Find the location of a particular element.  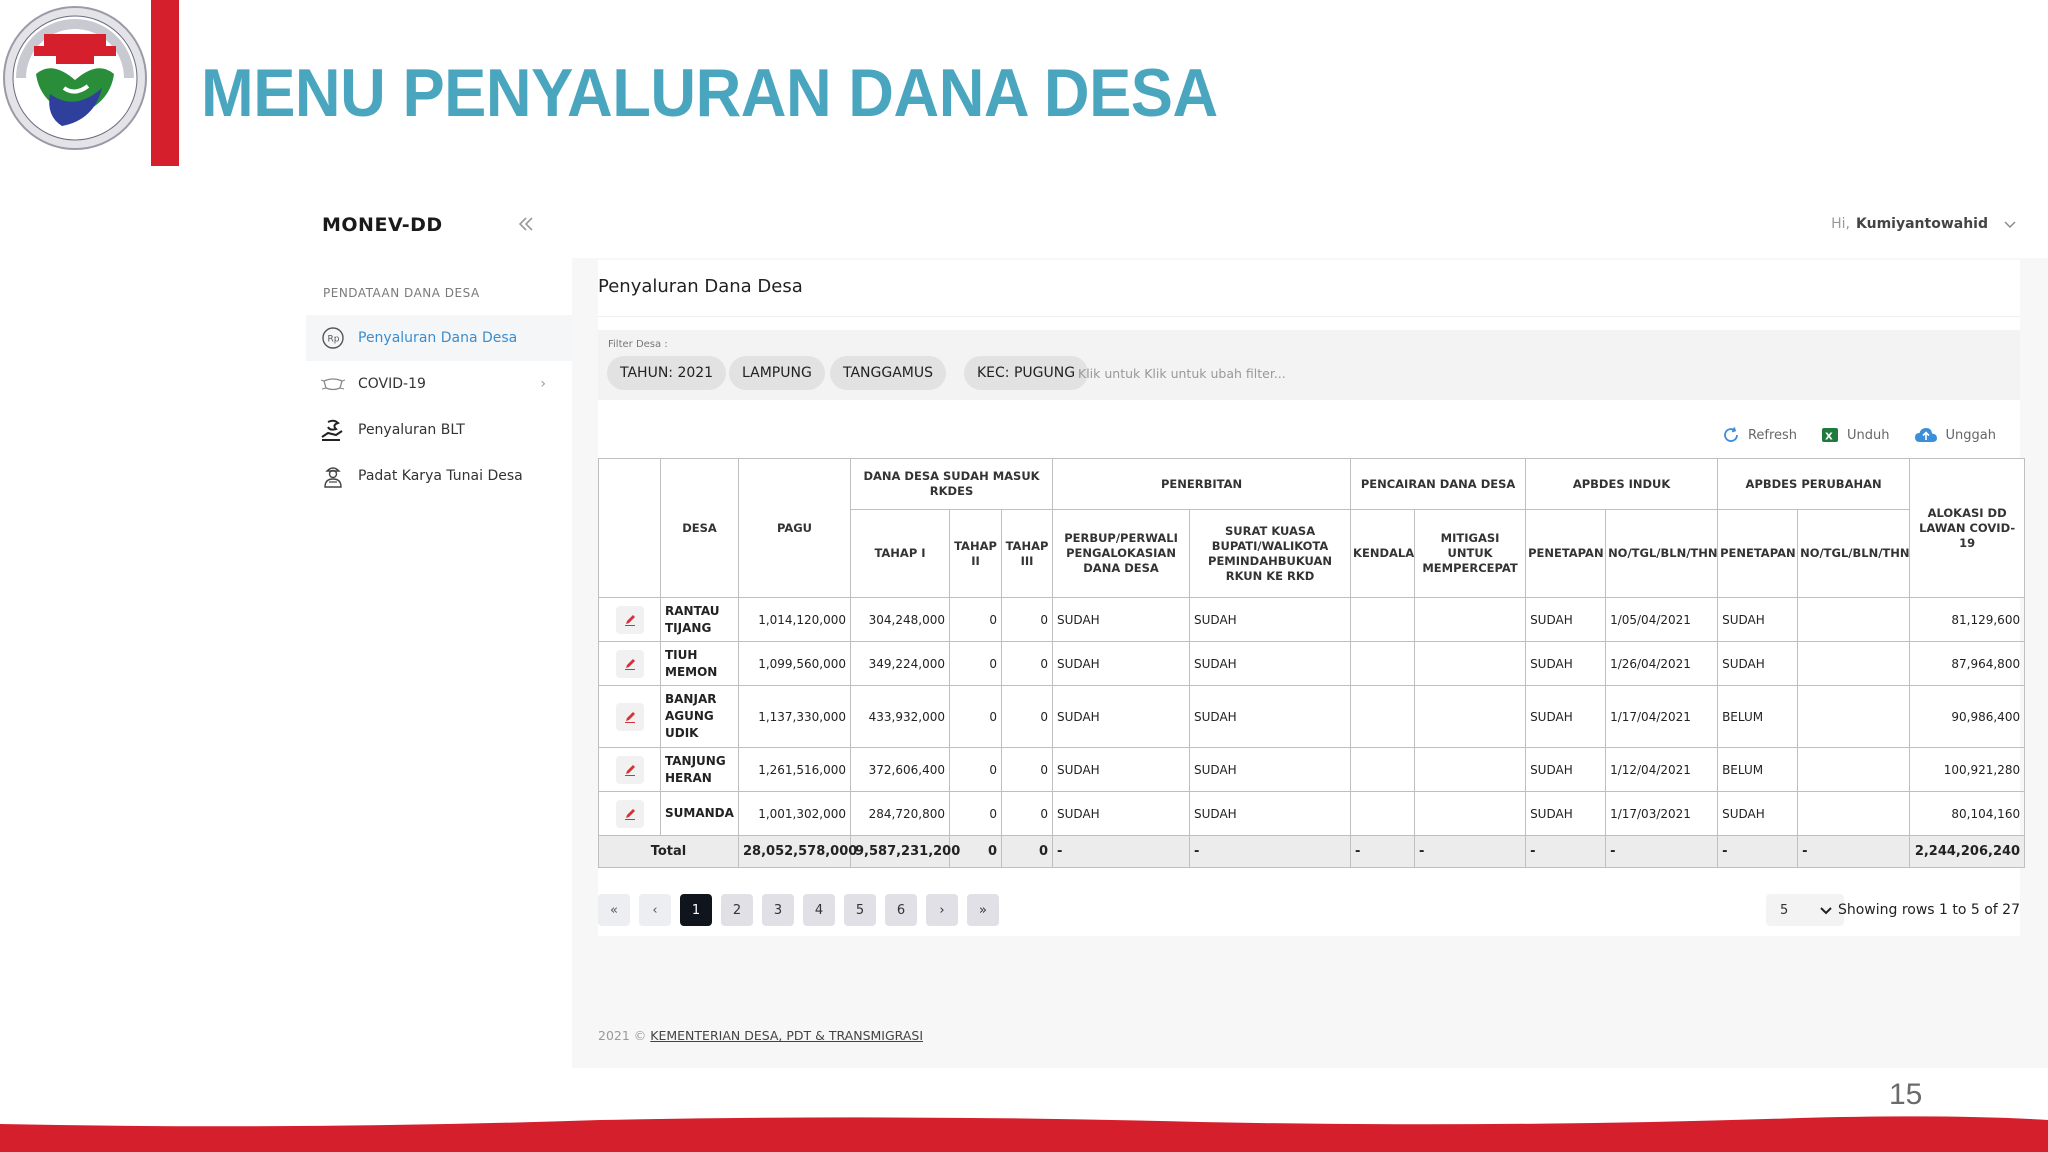

filter-label: Filter Desa : is located at coordinates (638, 344).